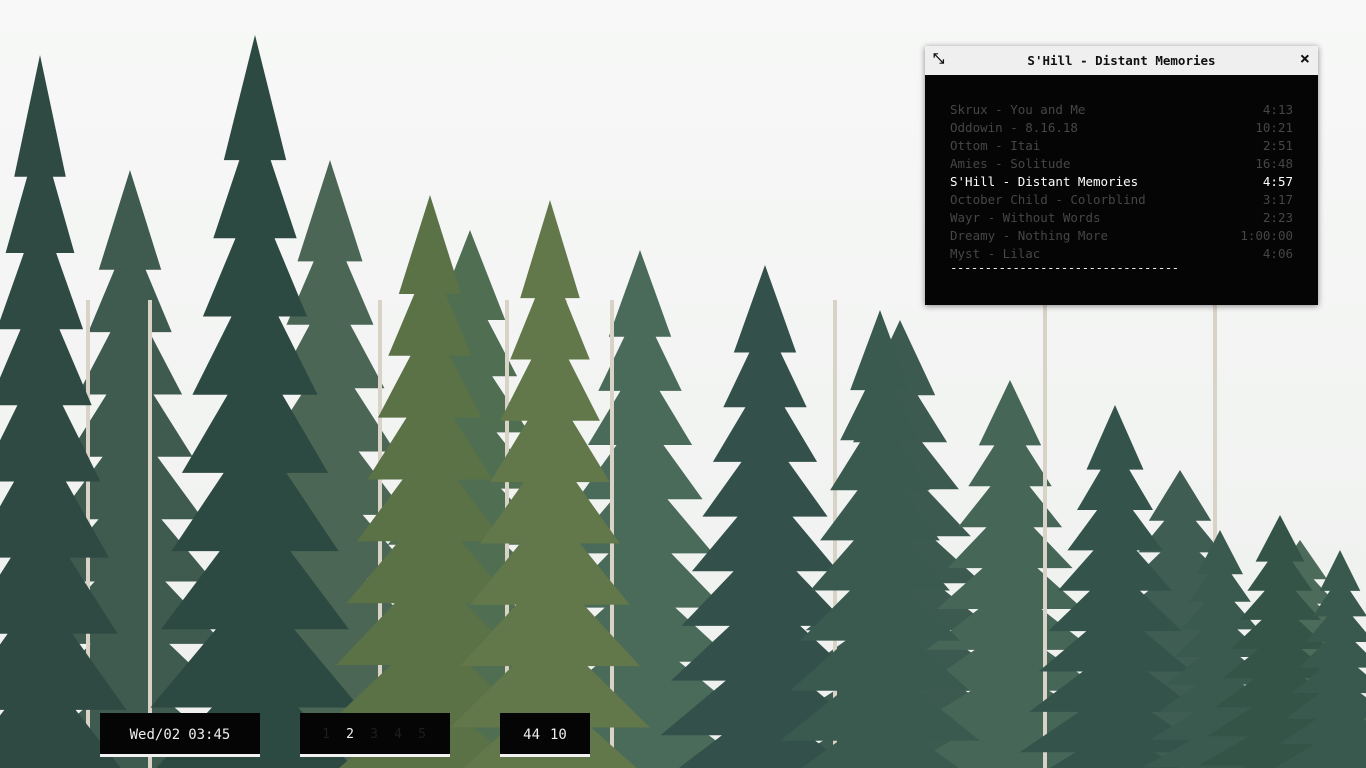 This screenshot has width=1366, height=768. Describe the element at coordinates (1277, 253) in the screenshot. I see `track-duration: 4:06` at that location.